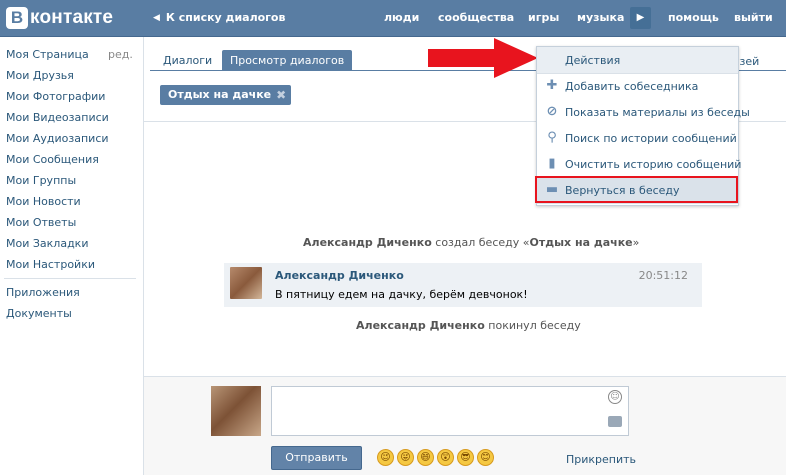 The height and width of the screenshot is (475, 786). Describe the element at coordinates (40, 75) in the screenshot. I see `menu-friends: Мои Друзья` at that location.